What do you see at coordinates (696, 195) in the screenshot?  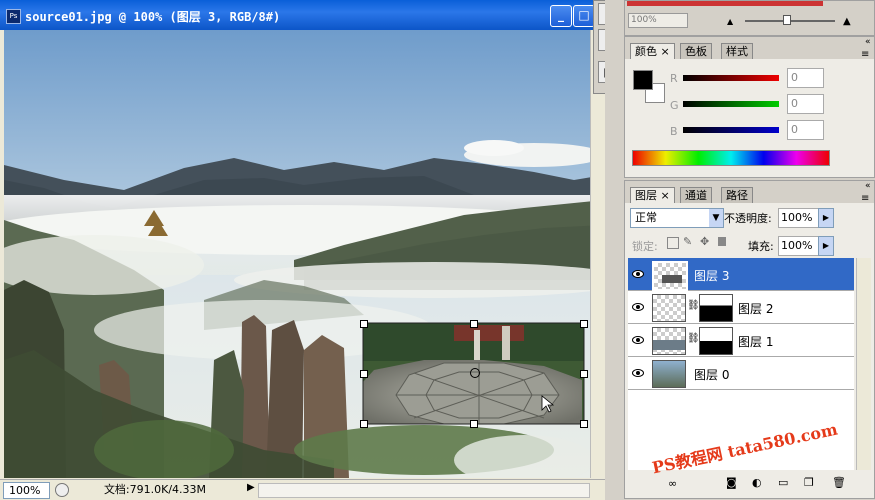 I see `tab-channels: 通道` at bounding box center [696, 195].